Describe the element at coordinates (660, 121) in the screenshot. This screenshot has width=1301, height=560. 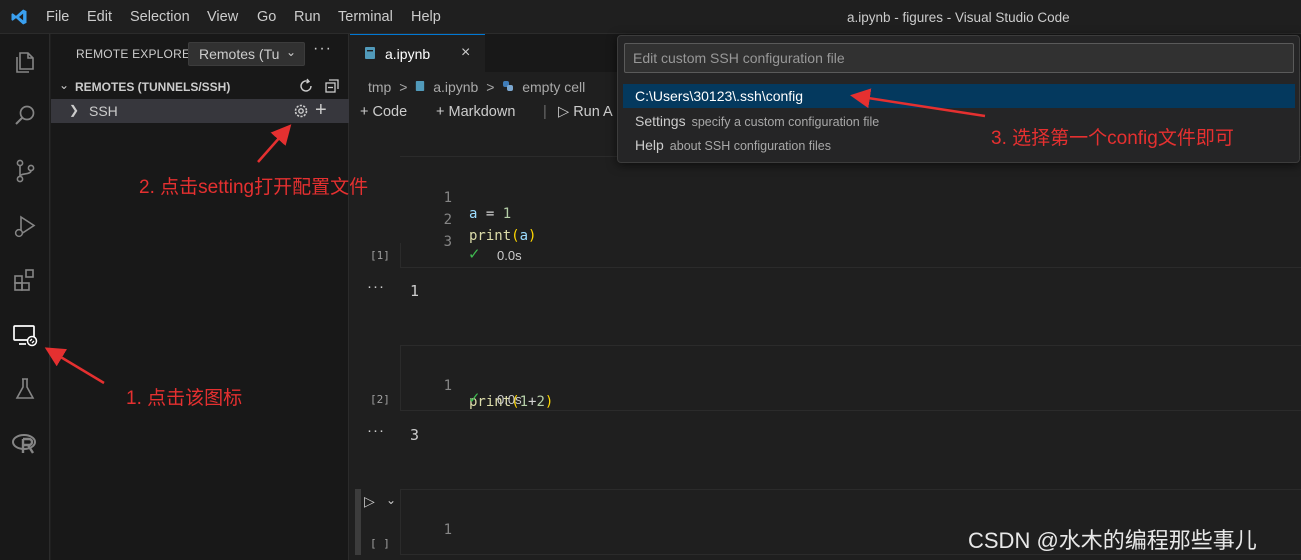
I see `quick-pick-item-label: Settings` at that location.